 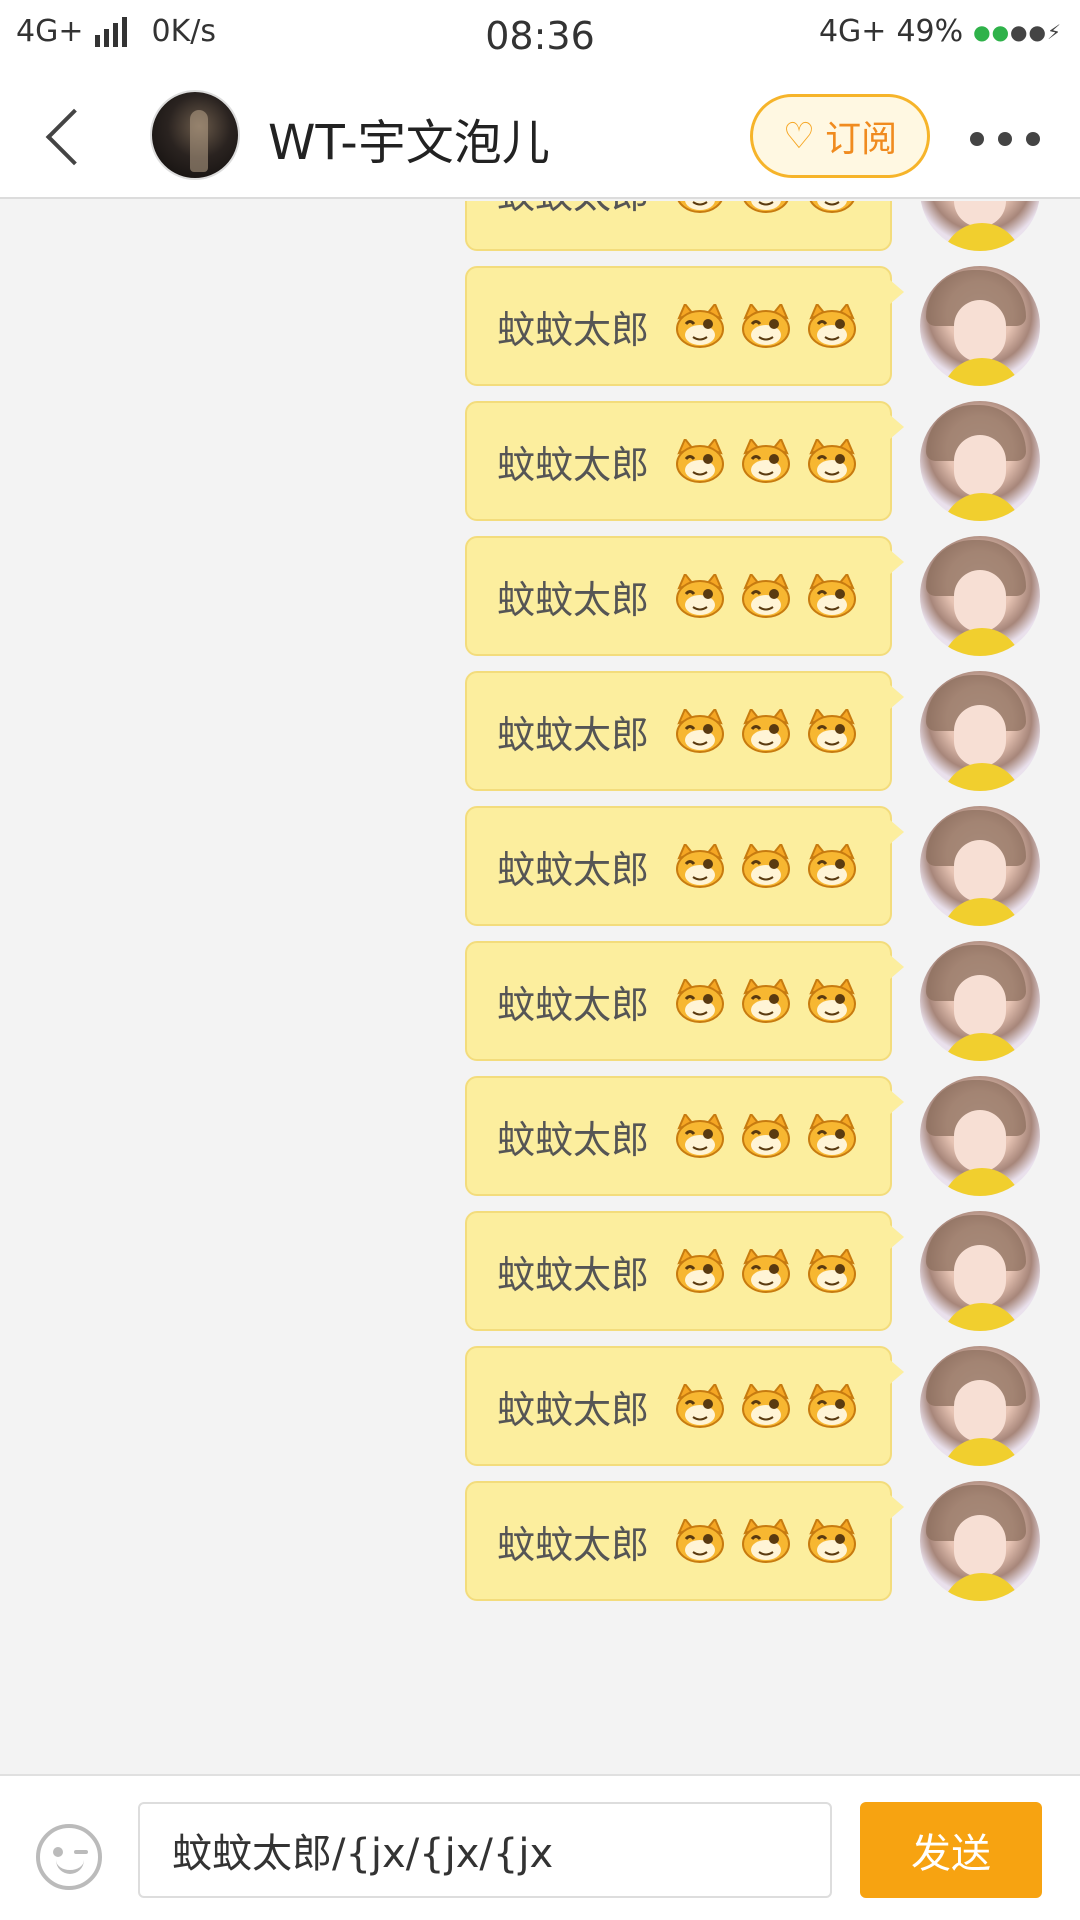 I want to click on input-bar: 发送, so click(x=540, y=1847).